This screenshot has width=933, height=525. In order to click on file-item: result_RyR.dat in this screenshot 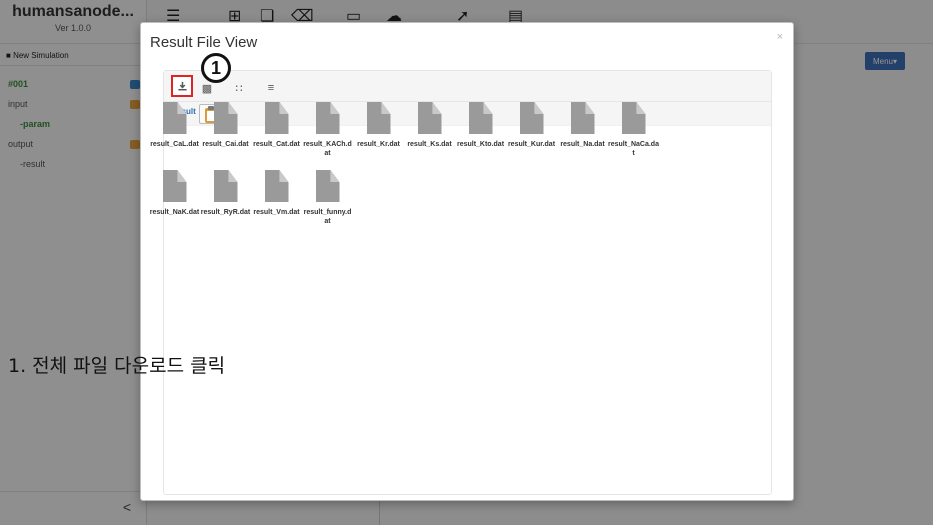, I will do `click(225, 202)`.